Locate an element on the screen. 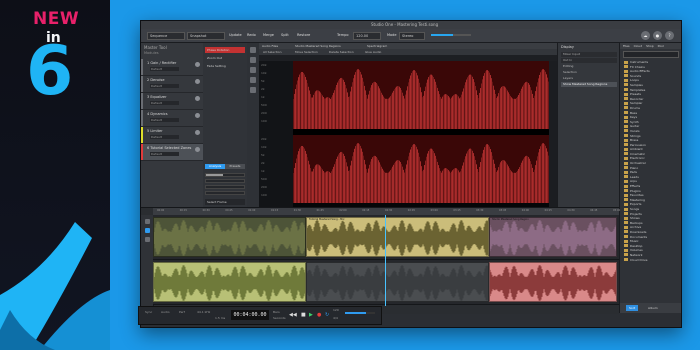 This screenshot has width=700, height=350. browser-item-label: Templates is located at coordinates (638, 89).